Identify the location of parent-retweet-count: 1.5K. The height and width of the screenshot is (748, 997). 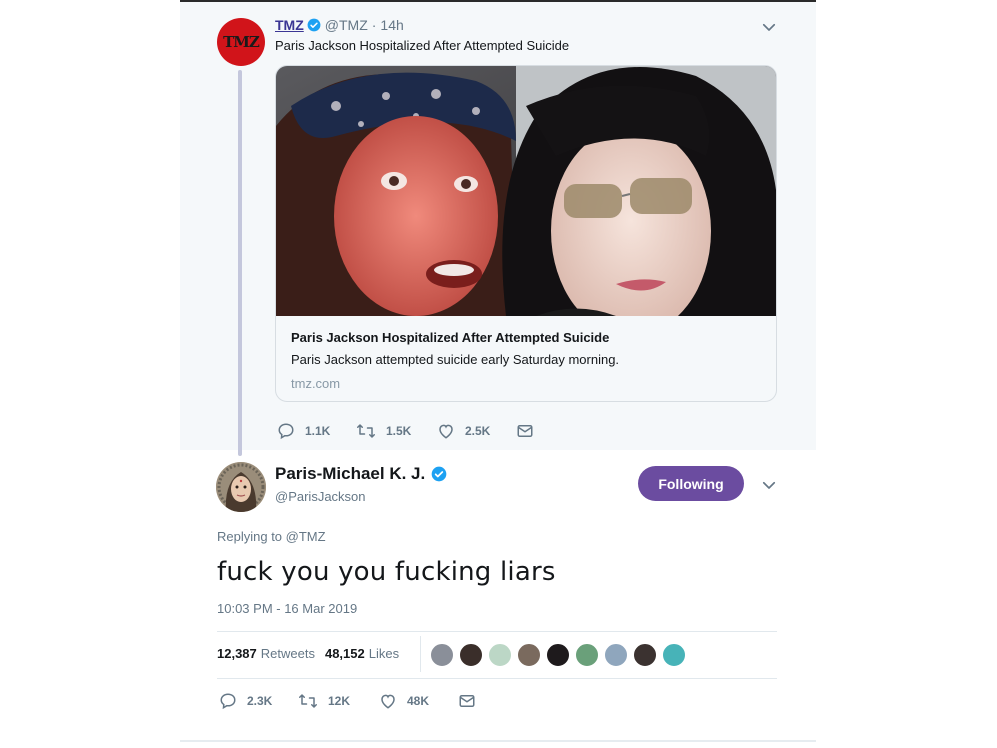
(399, 431).